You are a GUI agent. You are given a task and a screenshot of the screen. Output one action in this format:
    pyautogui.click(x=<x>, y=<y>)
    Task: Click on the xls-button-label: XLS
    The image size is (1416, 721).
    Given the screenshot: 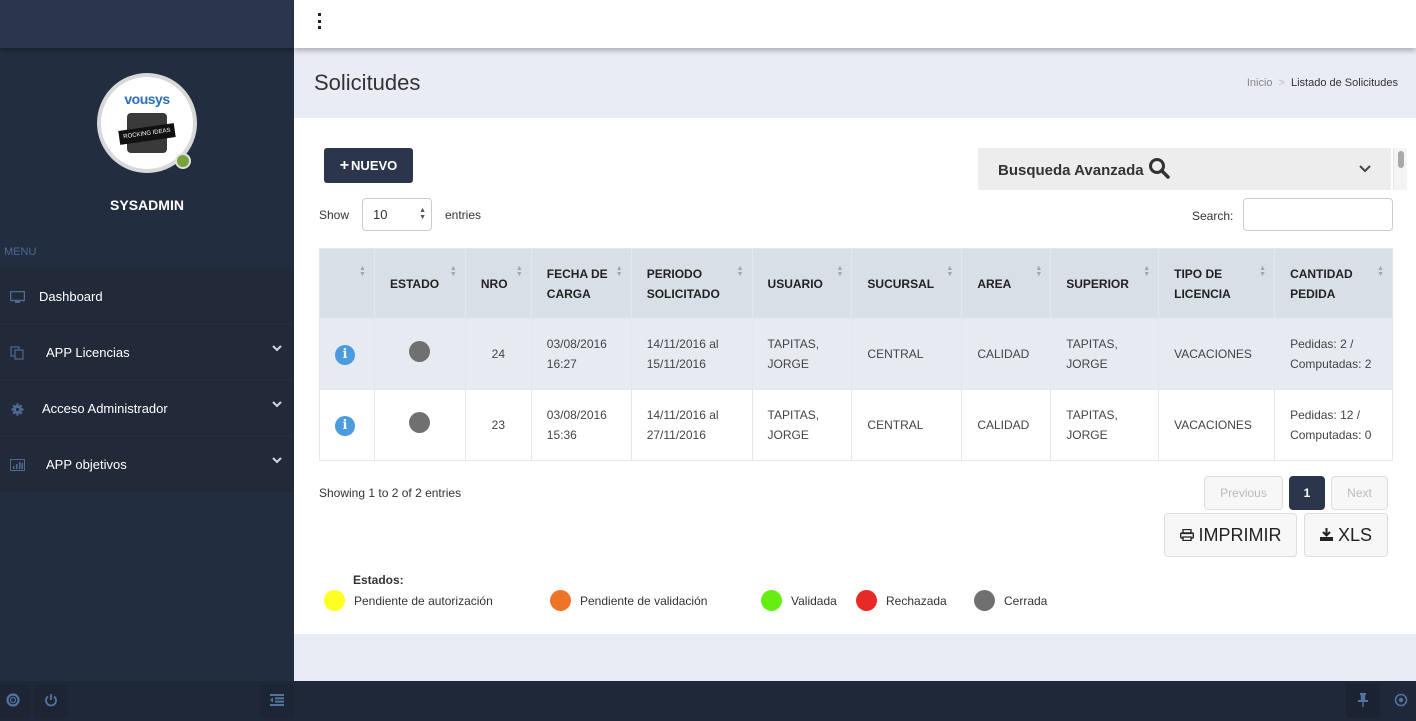 What is the action you would take?
    pyautogui.click(x=1355, y=534)
    